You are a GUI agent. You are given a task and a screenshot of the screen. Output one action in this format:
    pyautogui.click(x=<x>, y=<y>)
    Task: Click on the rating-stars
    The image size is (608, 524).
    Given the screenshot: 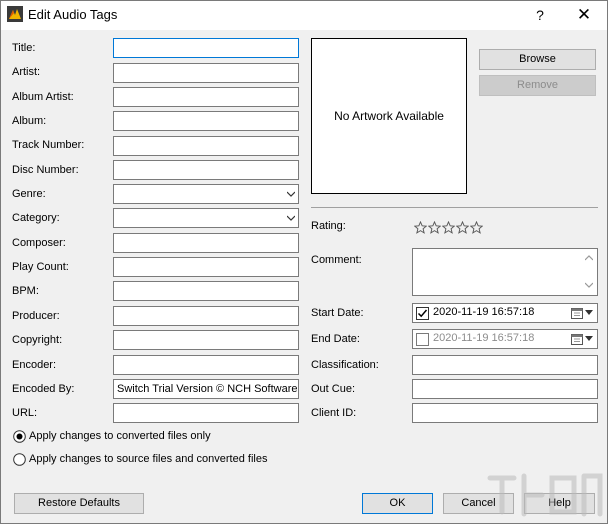 What is the action you would take?
    pyautogui.click(x=448, y=227)
    